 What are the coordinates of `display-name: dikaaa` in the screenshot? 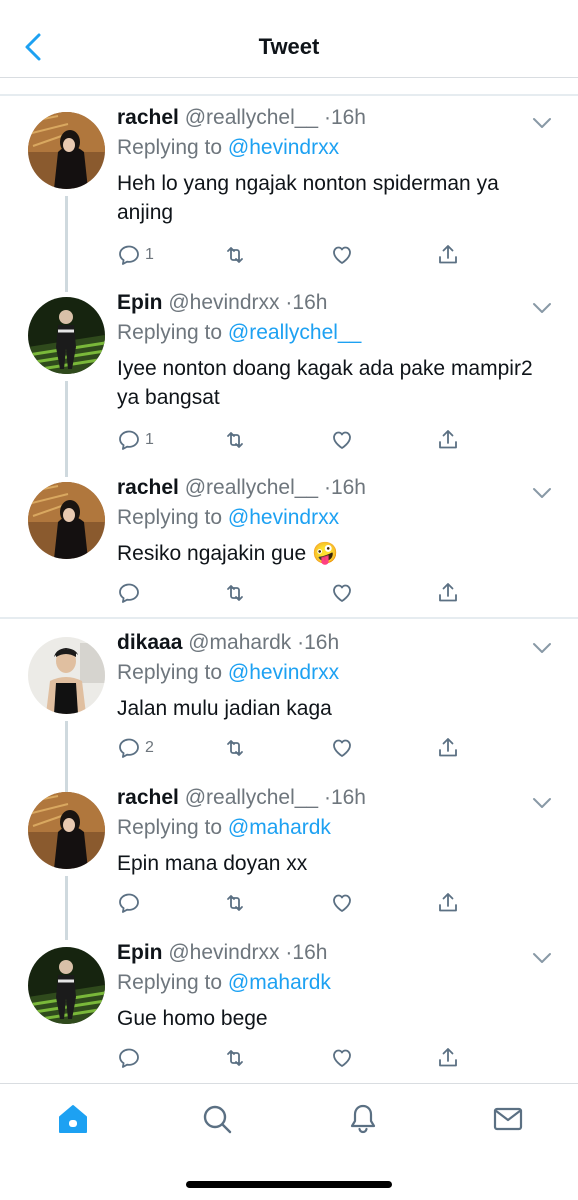 It's located at (149, 642).